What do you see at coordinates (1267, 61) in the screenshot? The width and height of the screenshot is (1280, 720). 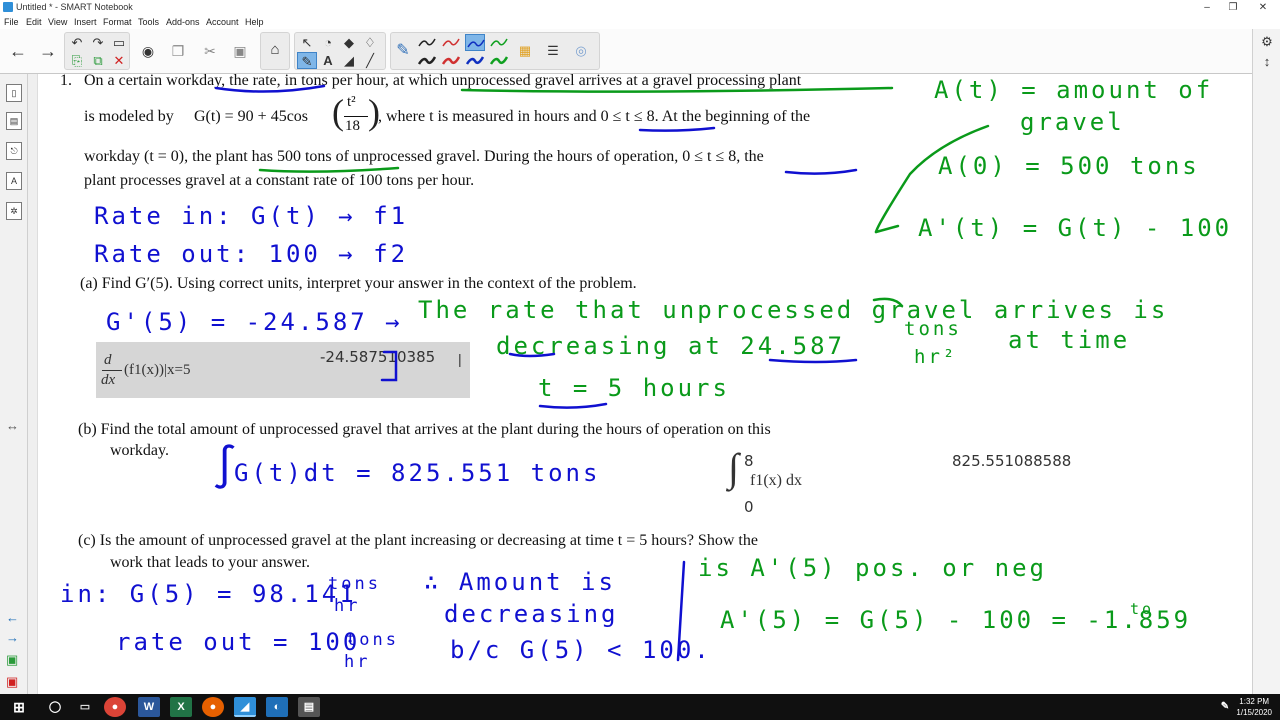 I see `panel-move-icon: ↕` at bounding box center [1267, 61].